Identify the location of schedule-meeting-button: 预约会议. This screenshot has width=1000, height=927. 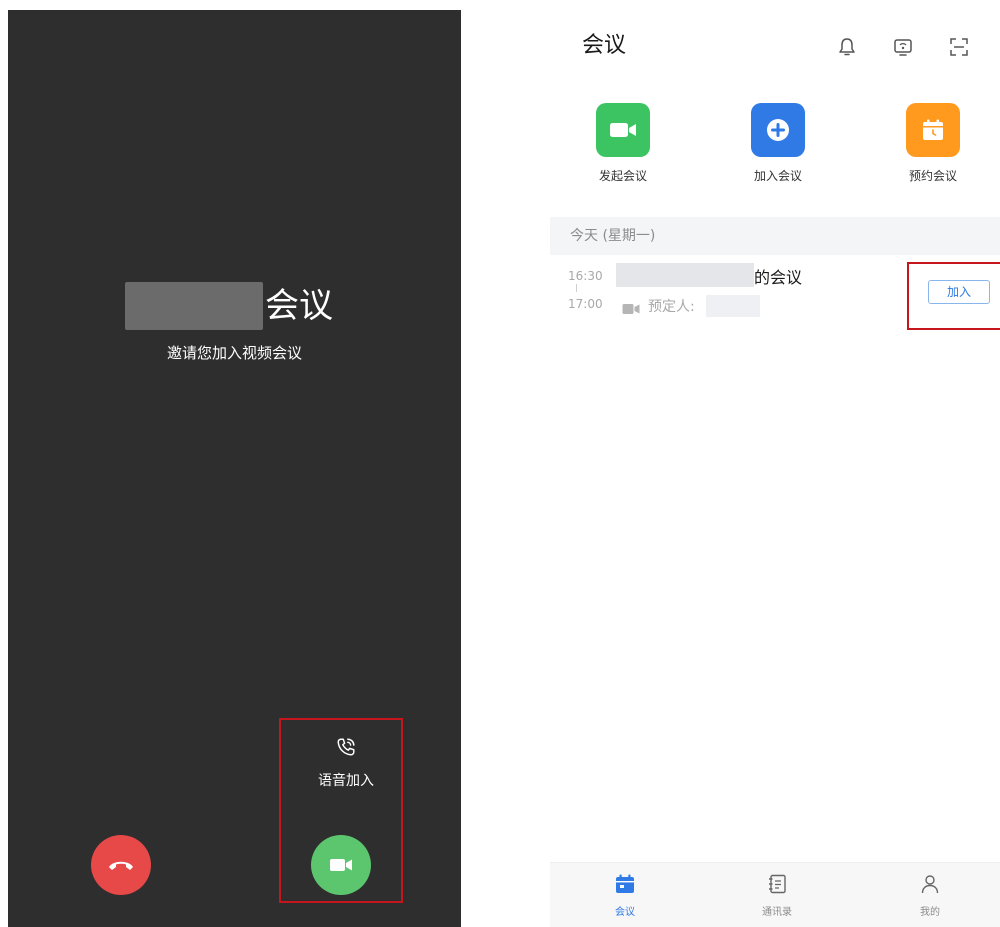
(933, 148).